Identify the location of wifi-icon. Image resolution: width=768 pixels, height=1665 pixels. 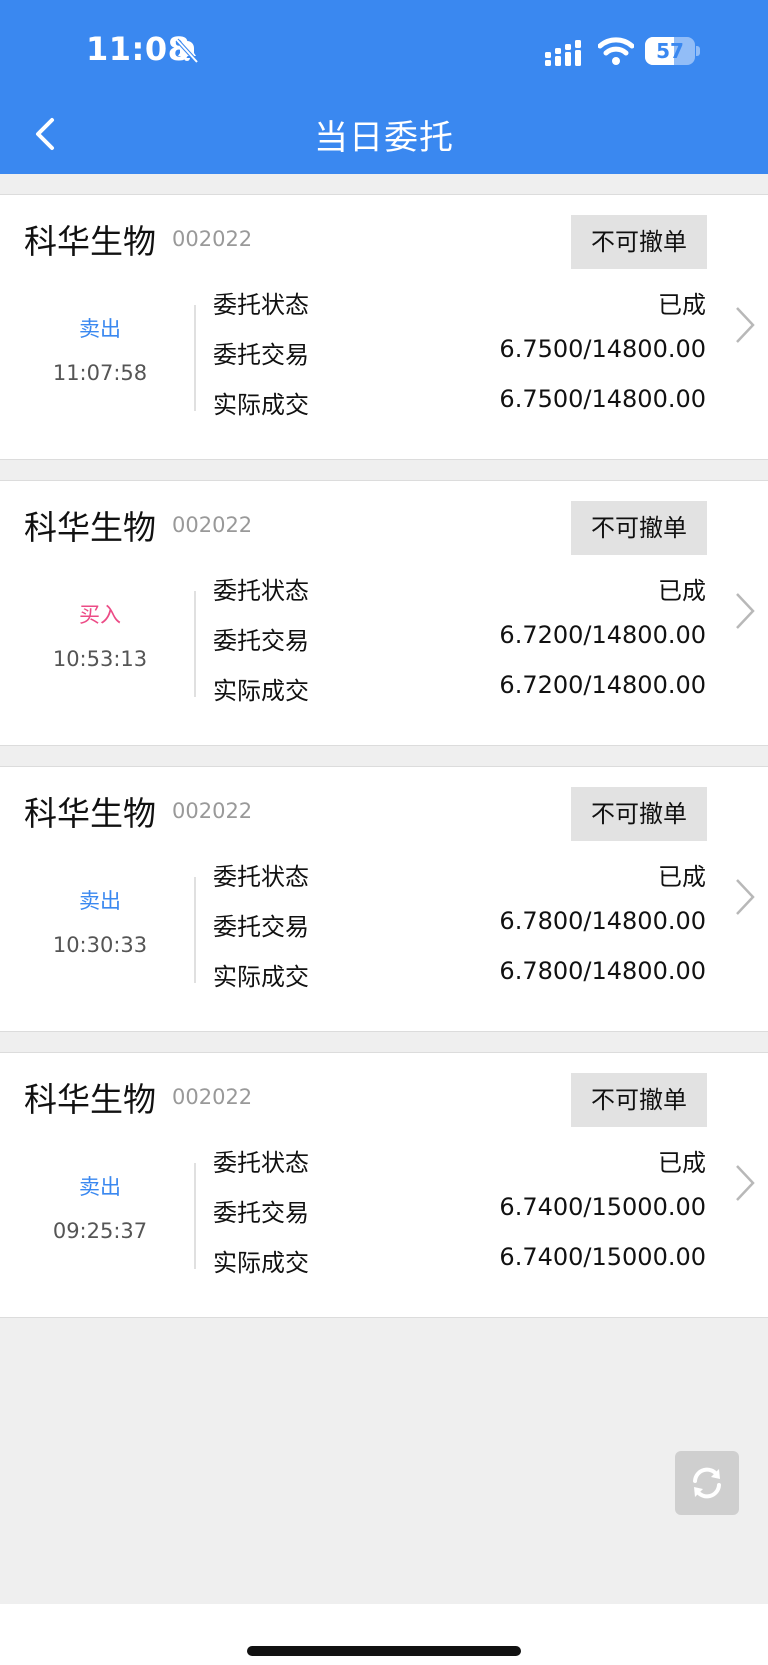
(616, 51).